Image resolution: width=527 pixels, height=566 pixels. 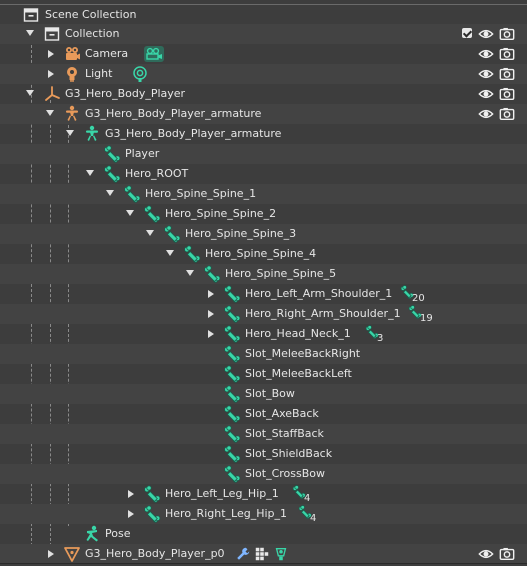 What do you see at coordinates (263, 34) in the screenshot?
I see `outliner-row-collection: Collection` at bounding box center [263, 34].